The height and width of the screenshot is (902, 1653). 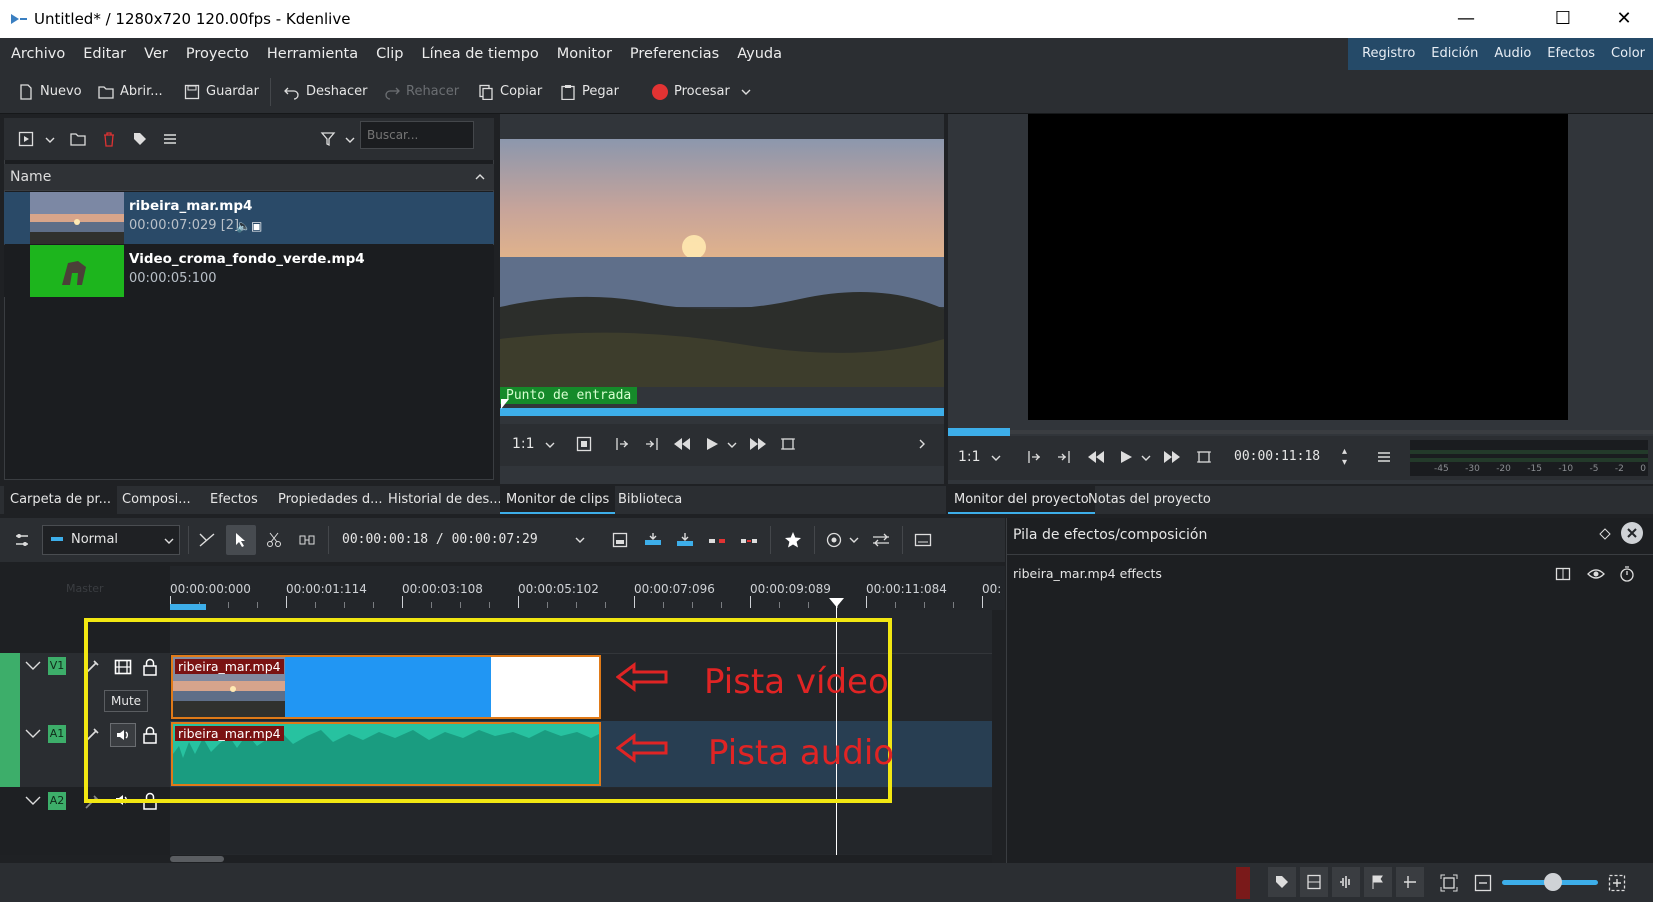 I want to click on project-monitor-zoom: 1:1, so click(x=969, y=457).